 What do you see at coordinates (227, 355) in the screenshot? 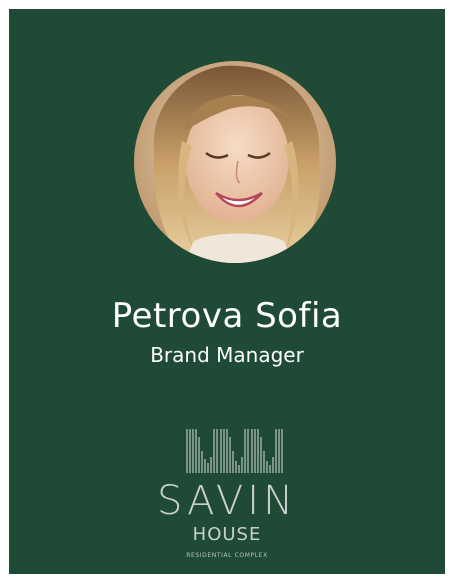
I see `person-title: Brand Manager` at bounding box center [227, 355].